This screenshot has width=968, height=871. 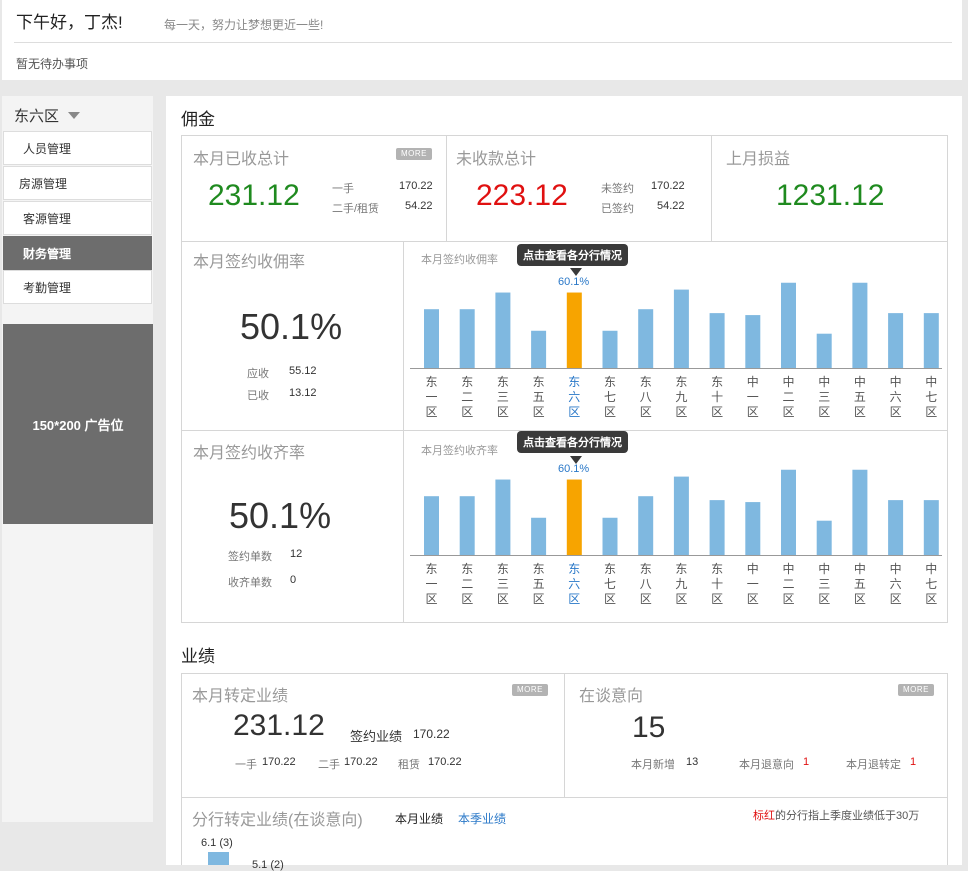 I want to click on sidebar-item-clients: 客源管理, so click(x=77, y=218).